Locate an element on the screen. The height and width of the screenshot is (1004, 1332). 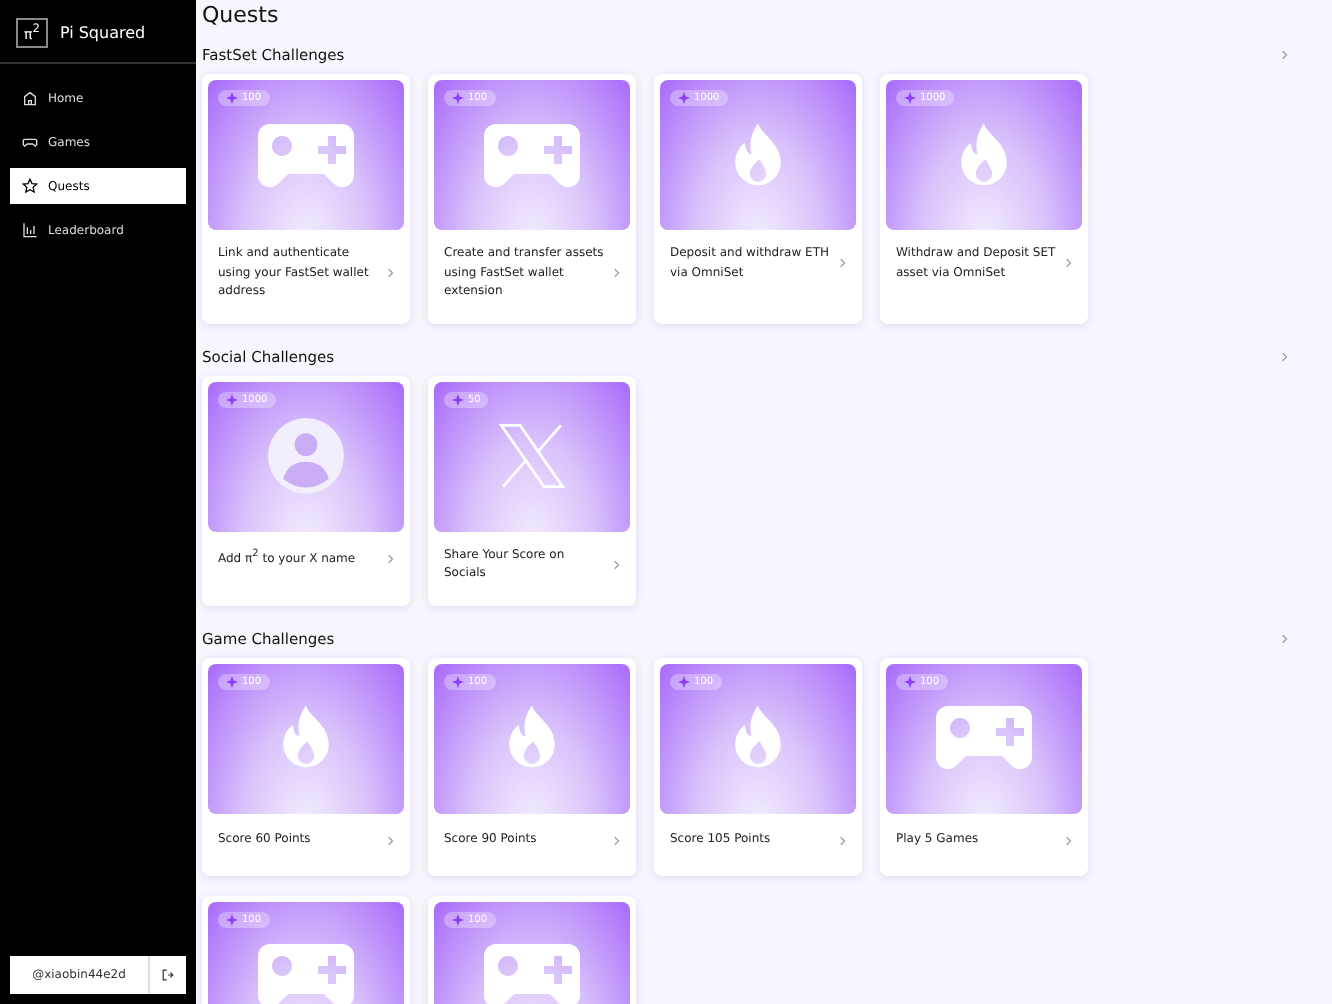
bar-chart-icon is located at coordinates (30, 230).